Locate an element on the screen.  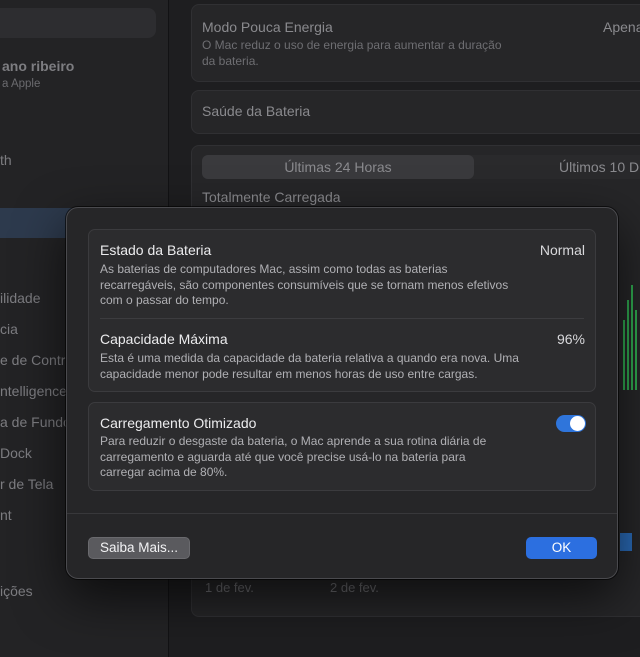
sidebar-item-accessibility: ilidade is located at coordinates (20, 298).